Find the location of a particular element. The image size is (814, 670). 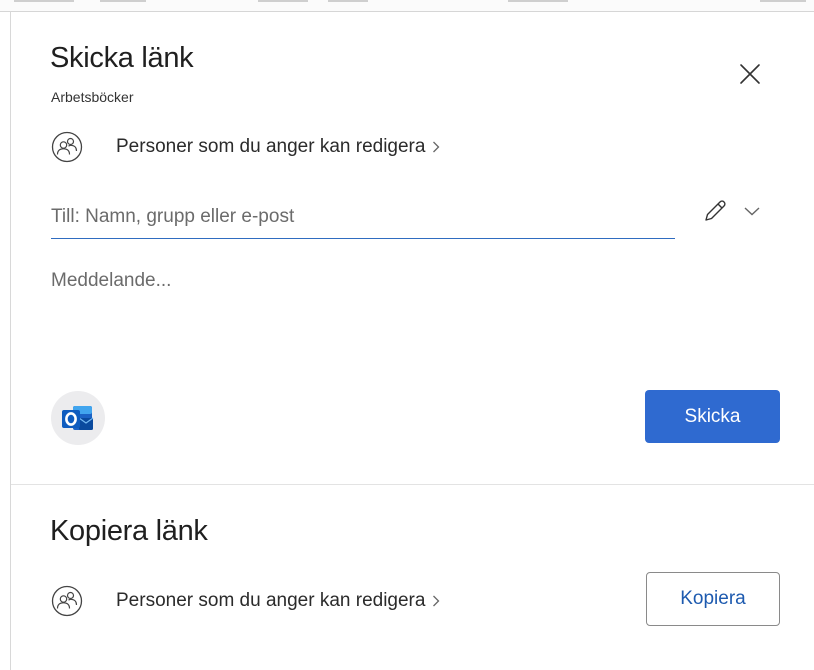

copy-link-permission-settings: Personer som du anger kan redigera is located at coordinates (246, 601).